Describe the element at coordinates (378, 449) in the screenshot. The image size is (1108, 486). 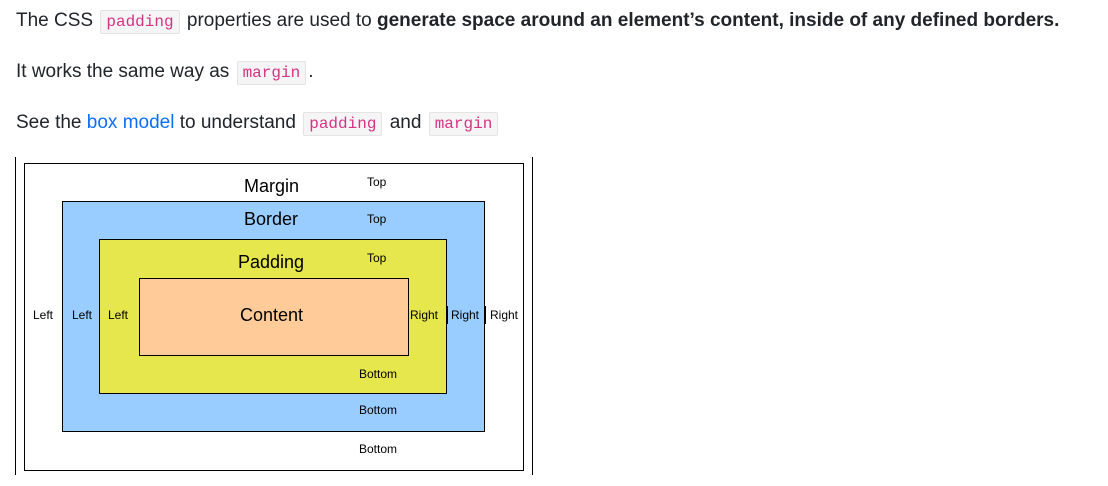
I see `margin-bottom-label: Bottom` at that location.